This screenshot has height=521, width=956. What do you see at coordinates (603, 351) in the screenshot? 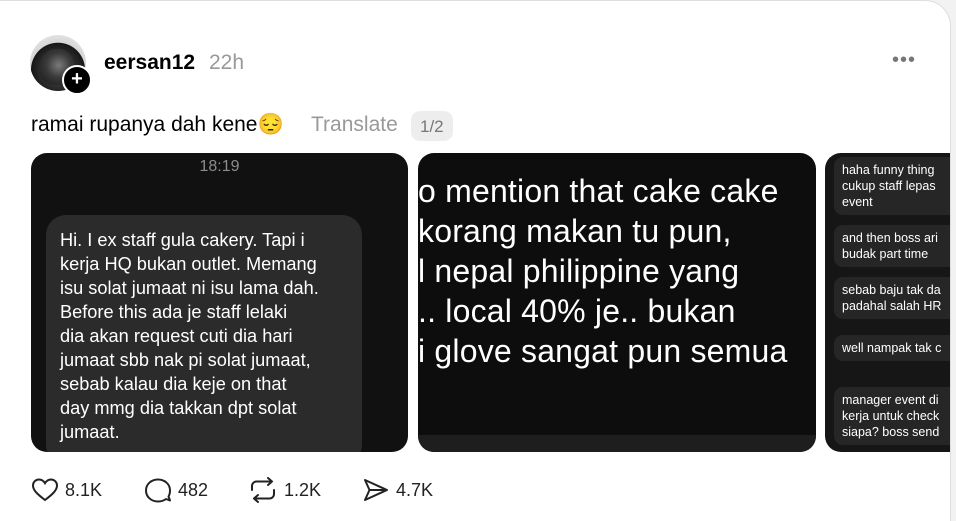
I see `image-text-line: i glove sangat pun semua` at bounding box center [603, 351].